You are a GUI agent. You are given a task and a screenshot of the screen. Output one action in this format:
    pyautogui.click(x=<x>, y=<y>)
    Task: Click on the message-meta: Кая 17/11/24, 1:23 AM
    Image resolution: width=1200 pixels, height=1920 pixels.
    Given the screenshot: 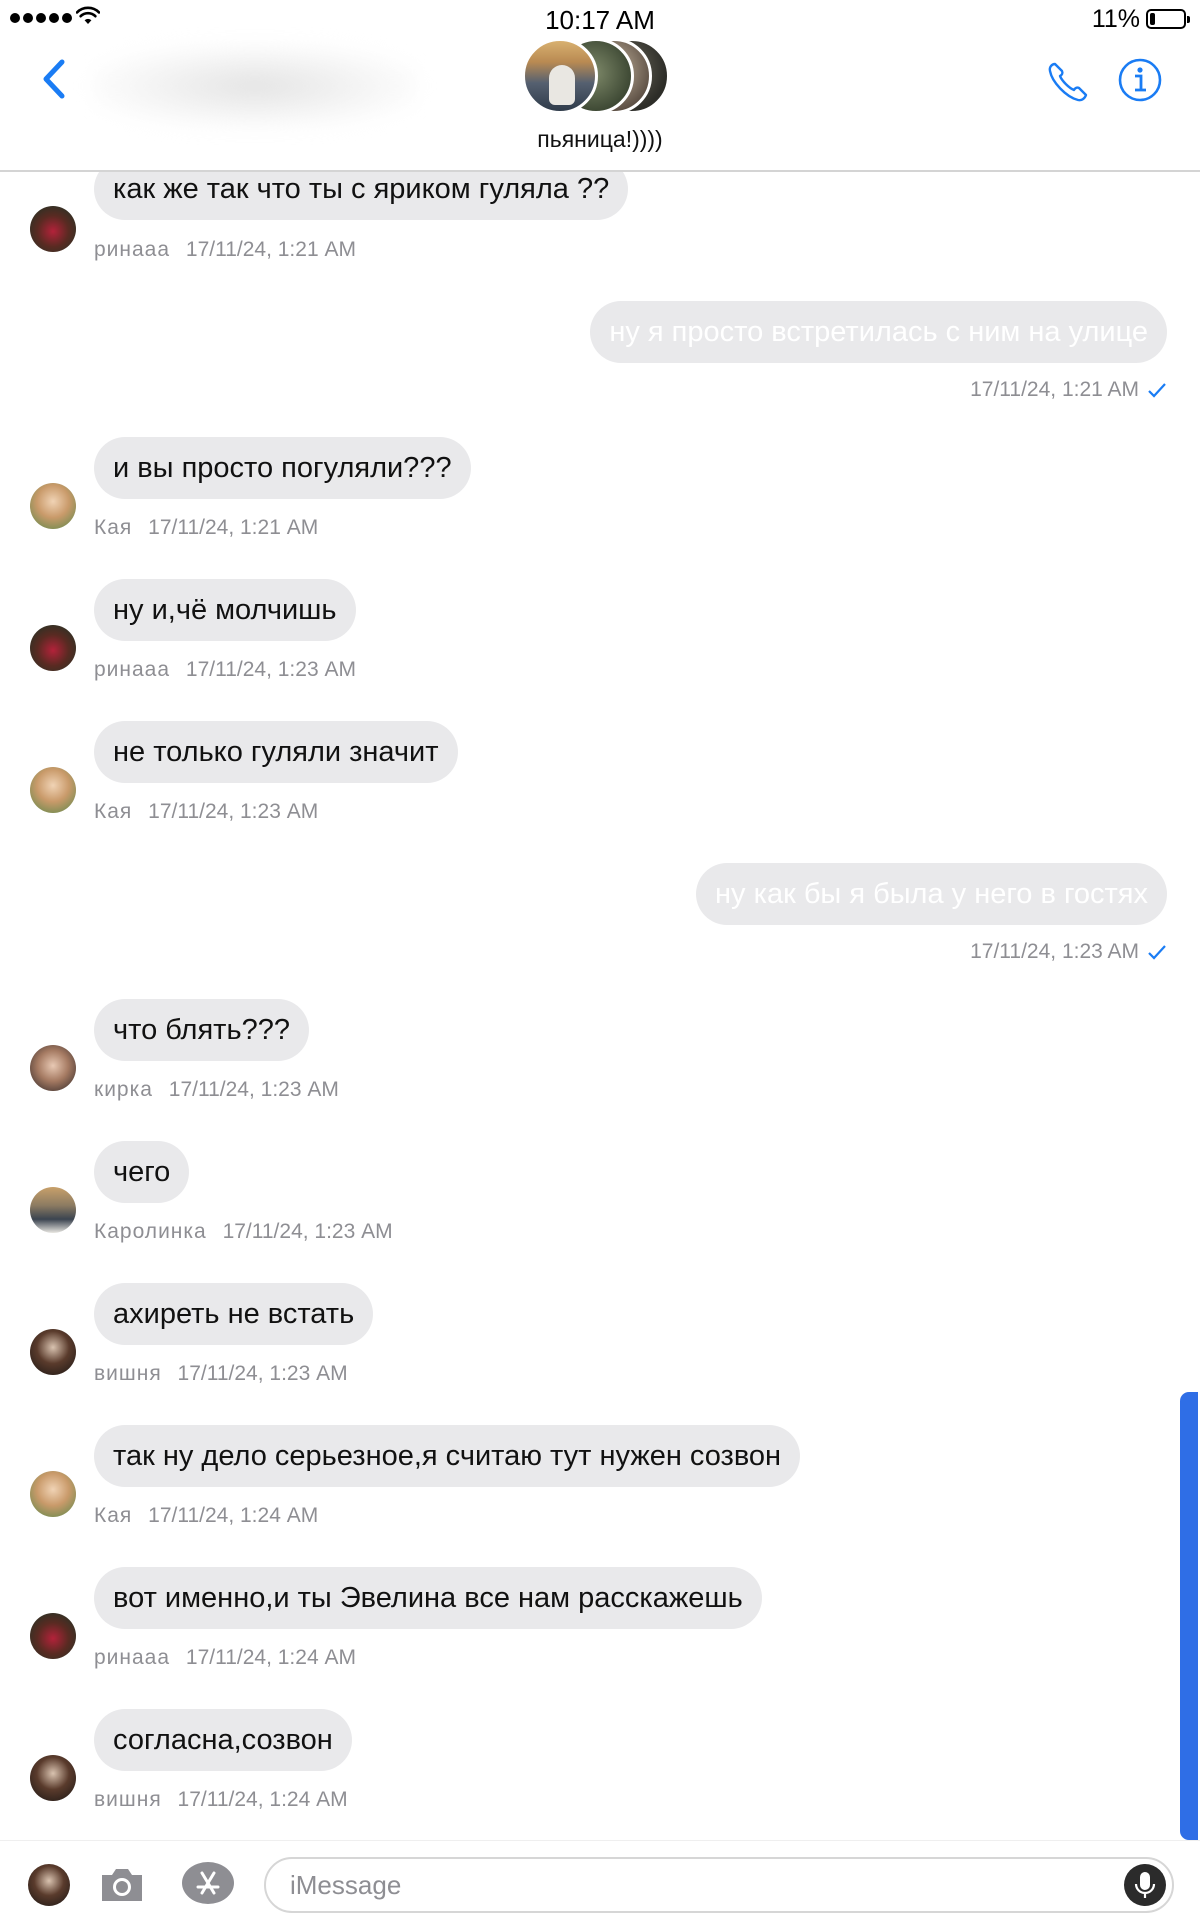 What is the action you would take?
    pyautogui.click(x=206, y=812)
    